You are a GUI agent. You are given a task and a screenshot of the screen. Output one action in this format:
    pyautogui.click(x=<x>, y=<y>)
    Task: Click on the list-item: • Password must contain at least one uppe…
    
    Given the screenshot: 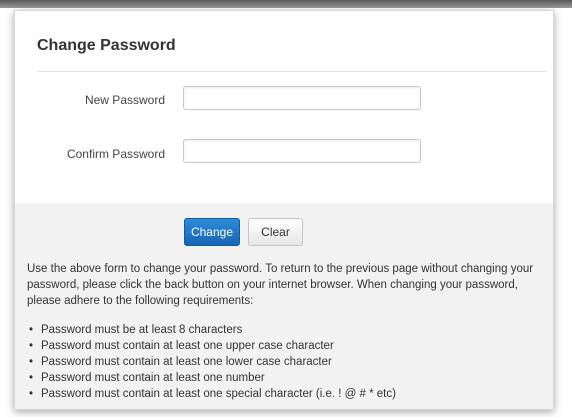 What is the action you would take?
    pyautogui.click(x=287, y=346)
    